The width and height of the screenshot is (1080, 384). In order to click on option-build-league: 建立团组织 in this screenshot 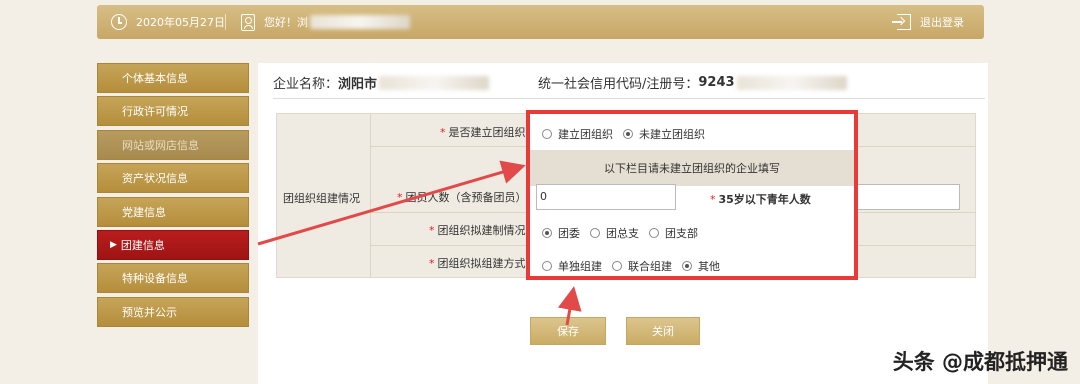, I will do `click(577, 134)`.